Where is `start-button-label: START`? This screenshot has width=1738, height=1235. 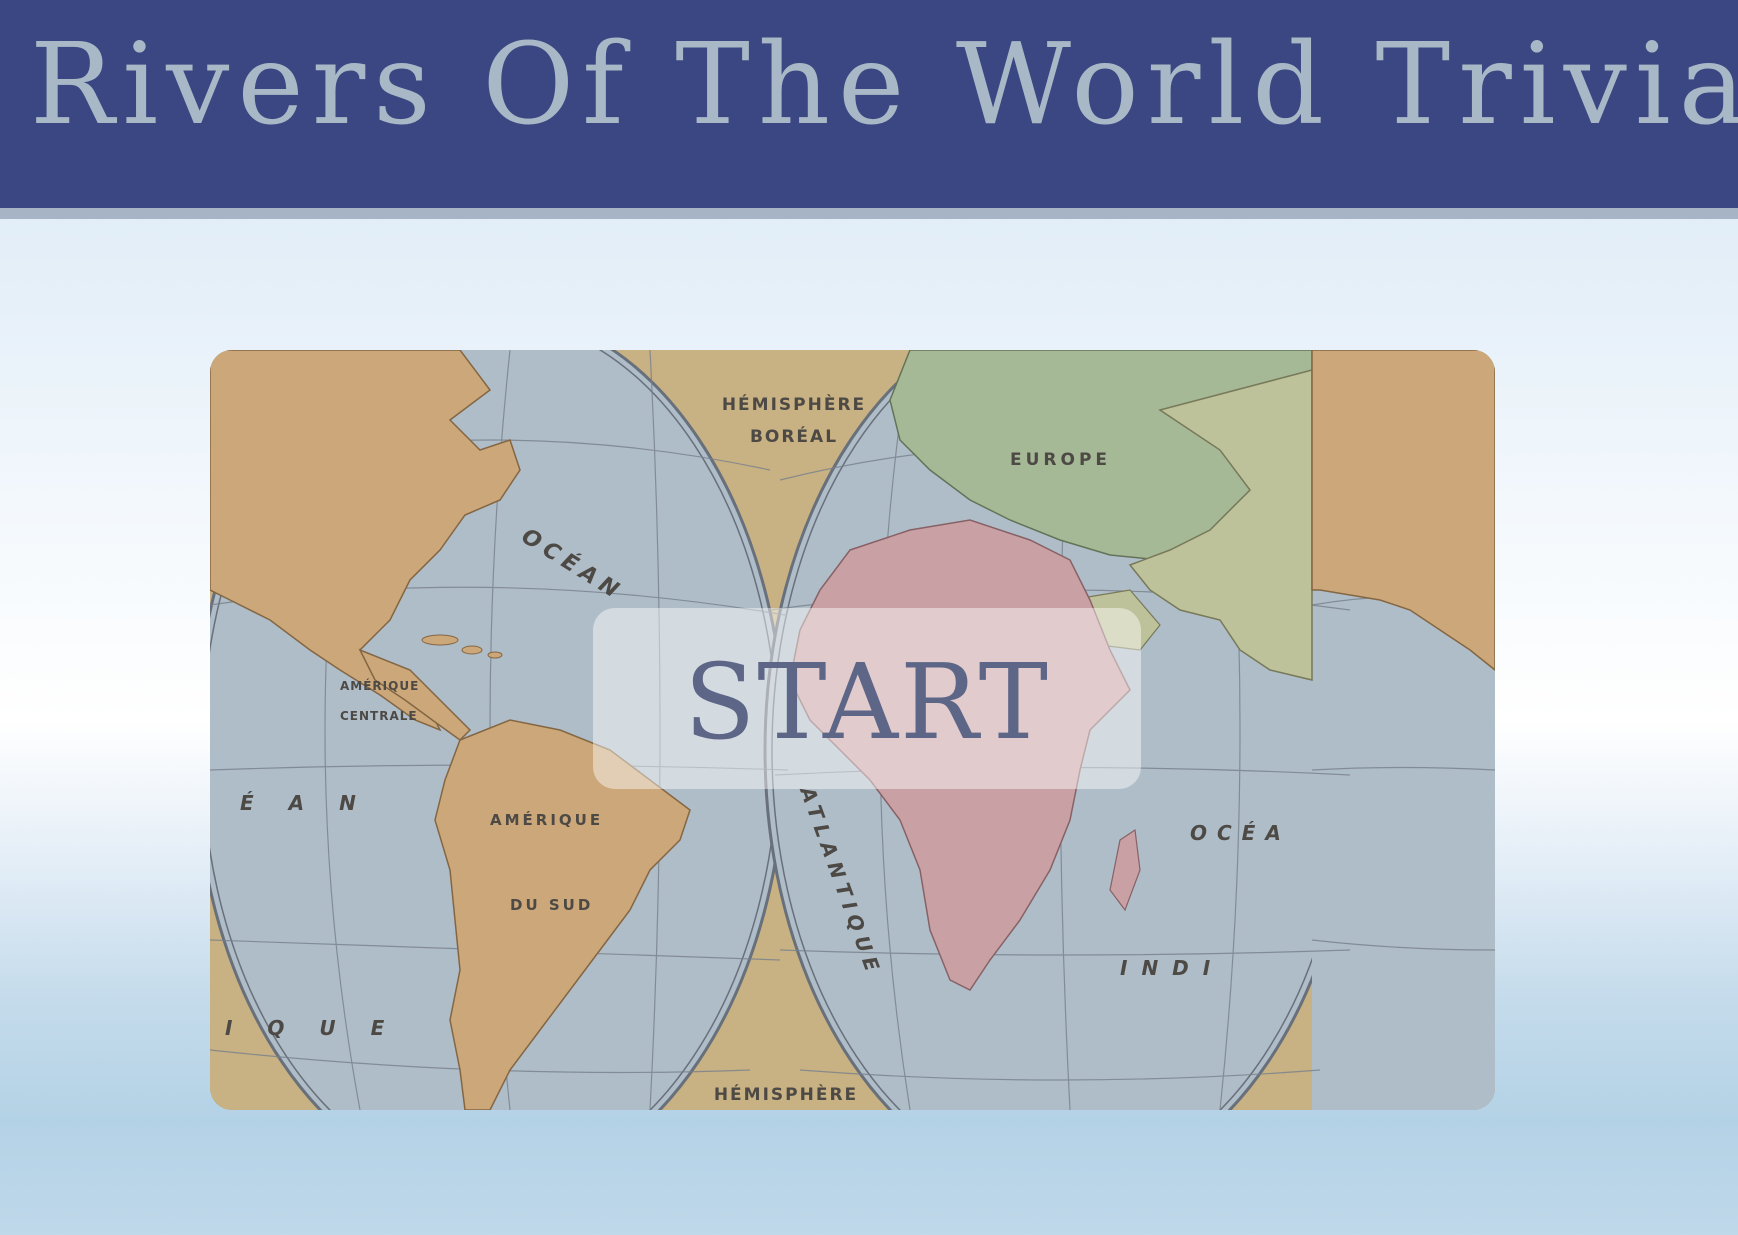 start-button-label: START is located at coordinates (867, 701).